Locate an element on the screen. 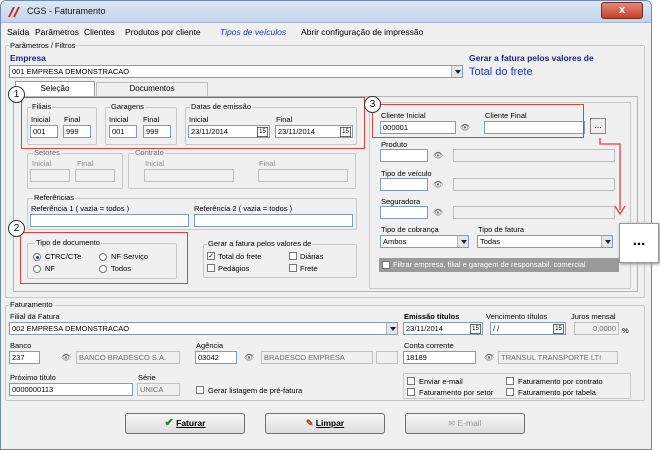 The image size is (660, 450). serie-input: UNICA is located at coordinates (158, 389).